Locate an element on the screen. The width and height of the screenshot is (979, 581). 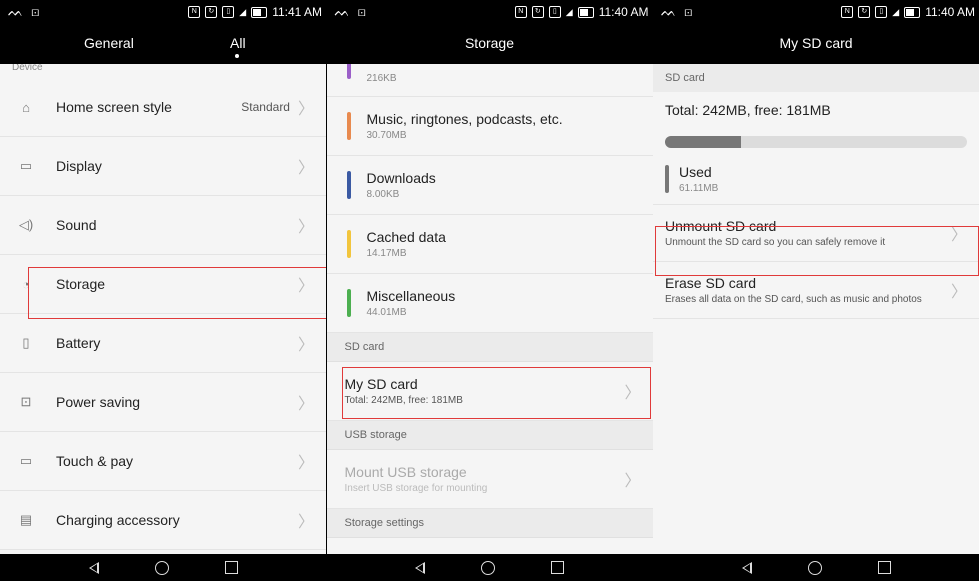
signal-icon: ◢ is located at coordinates (569, 11).